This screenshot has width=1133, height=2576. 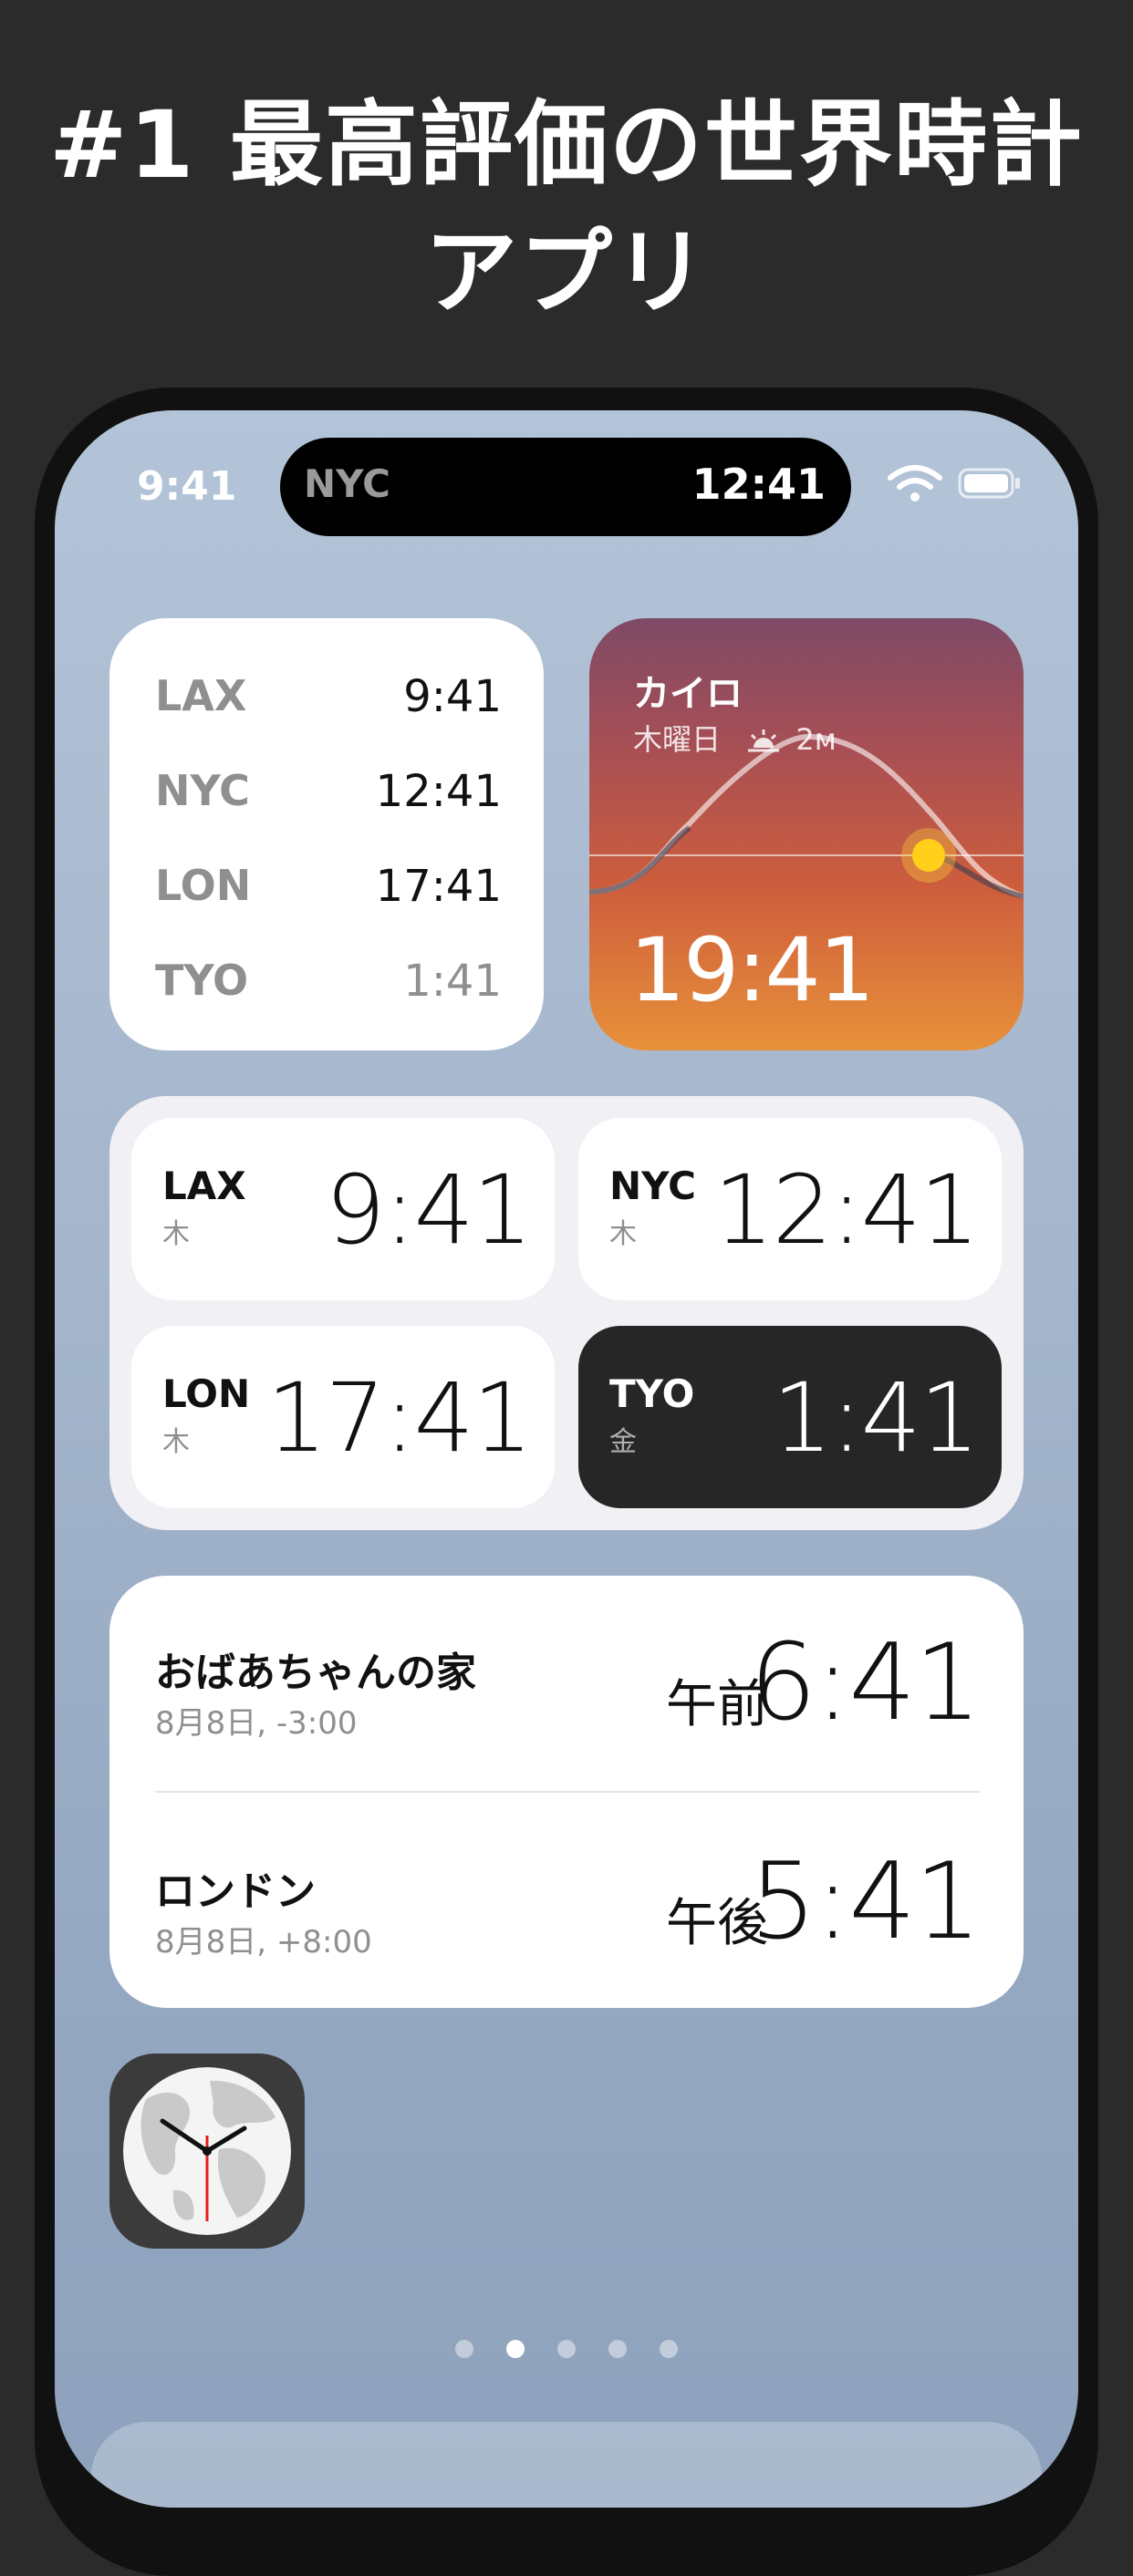 I want to click on dock, so click(x=566, y=2465).